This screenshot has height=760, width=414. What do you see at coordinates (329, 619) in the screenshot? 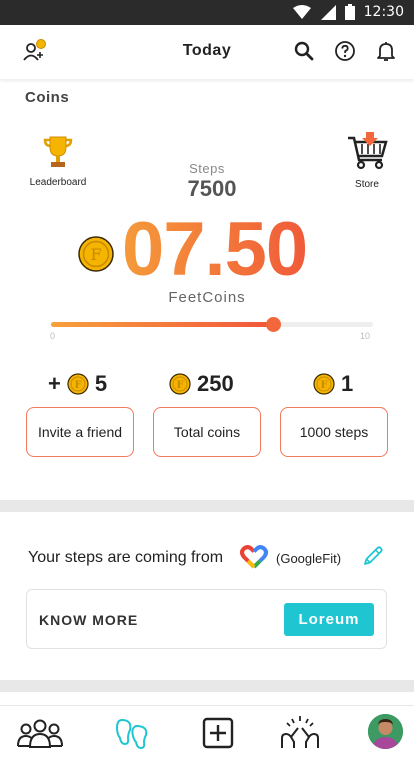
I see `know-more-button: Loreum` at bounding box center [329, 619].